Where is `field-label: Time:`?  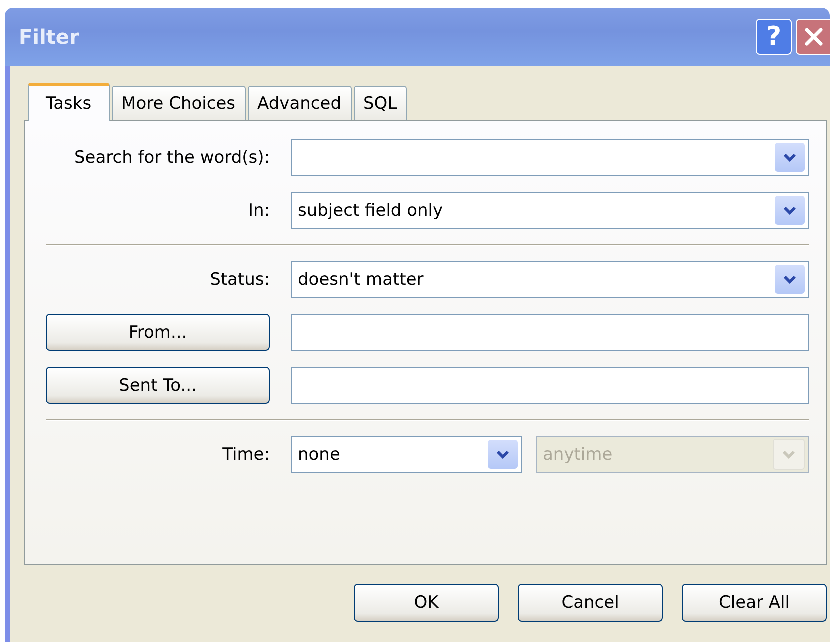
field-label: Time: is located at coordinates (246, 454).